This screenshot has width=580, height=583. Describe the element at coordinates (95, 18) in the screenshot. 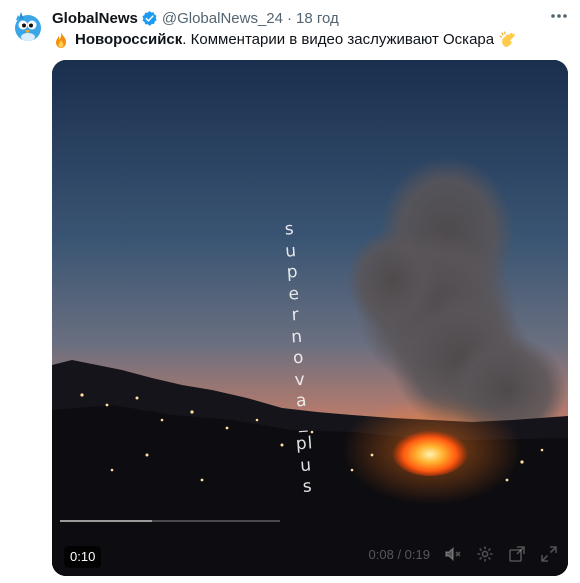

I see `author-name: GlobalNews` at that location.